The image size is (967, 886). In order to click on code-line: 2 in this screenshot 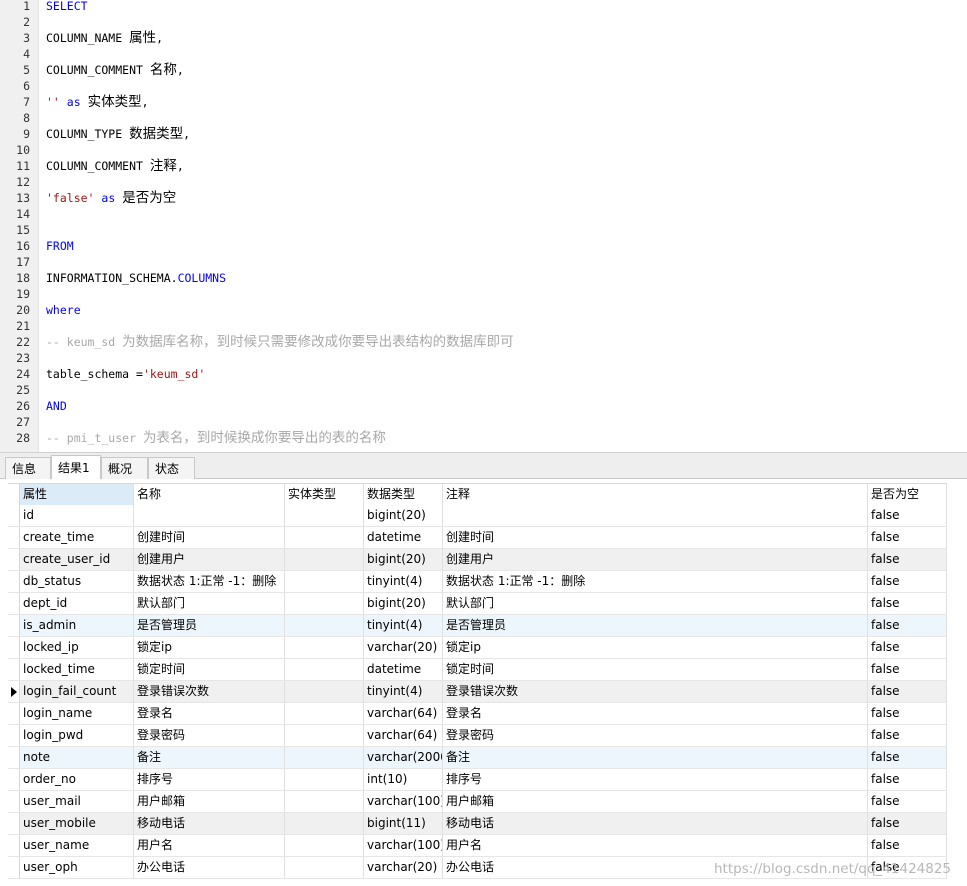, I will do `click(483, 22)`.